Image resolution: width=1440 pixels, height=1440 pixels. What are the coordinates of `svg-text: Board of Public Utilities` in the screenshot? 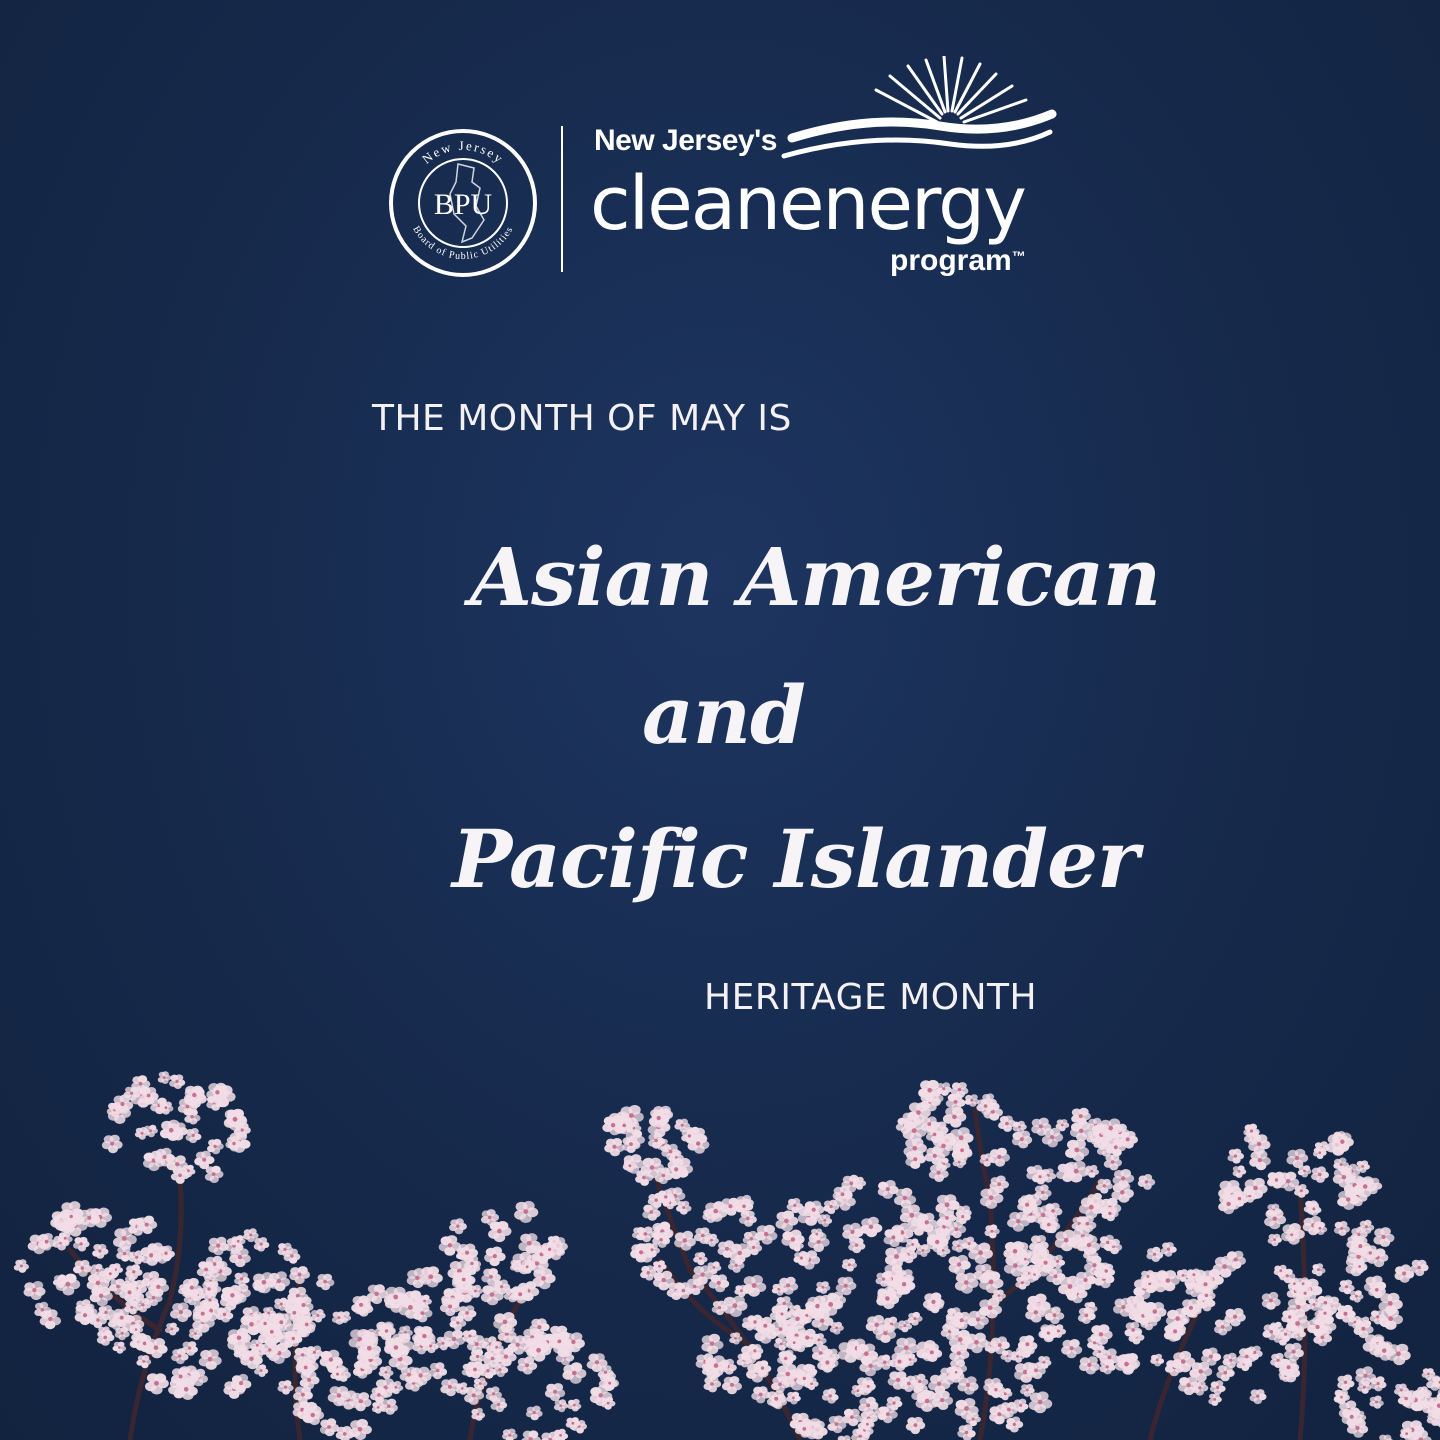 It's located at (462, 243).